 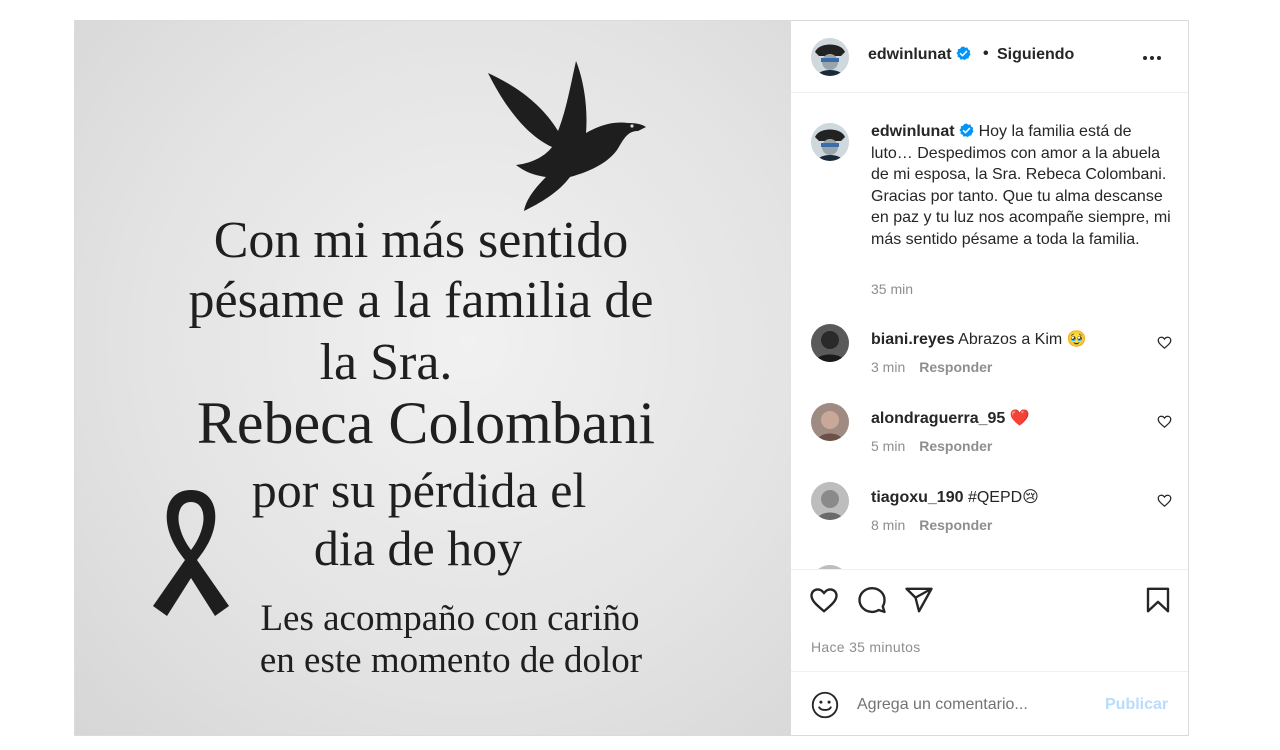 I want to click on comment-text-wrap: tiagoxu_190 #QEPD😢, so click(x=955, y=497).